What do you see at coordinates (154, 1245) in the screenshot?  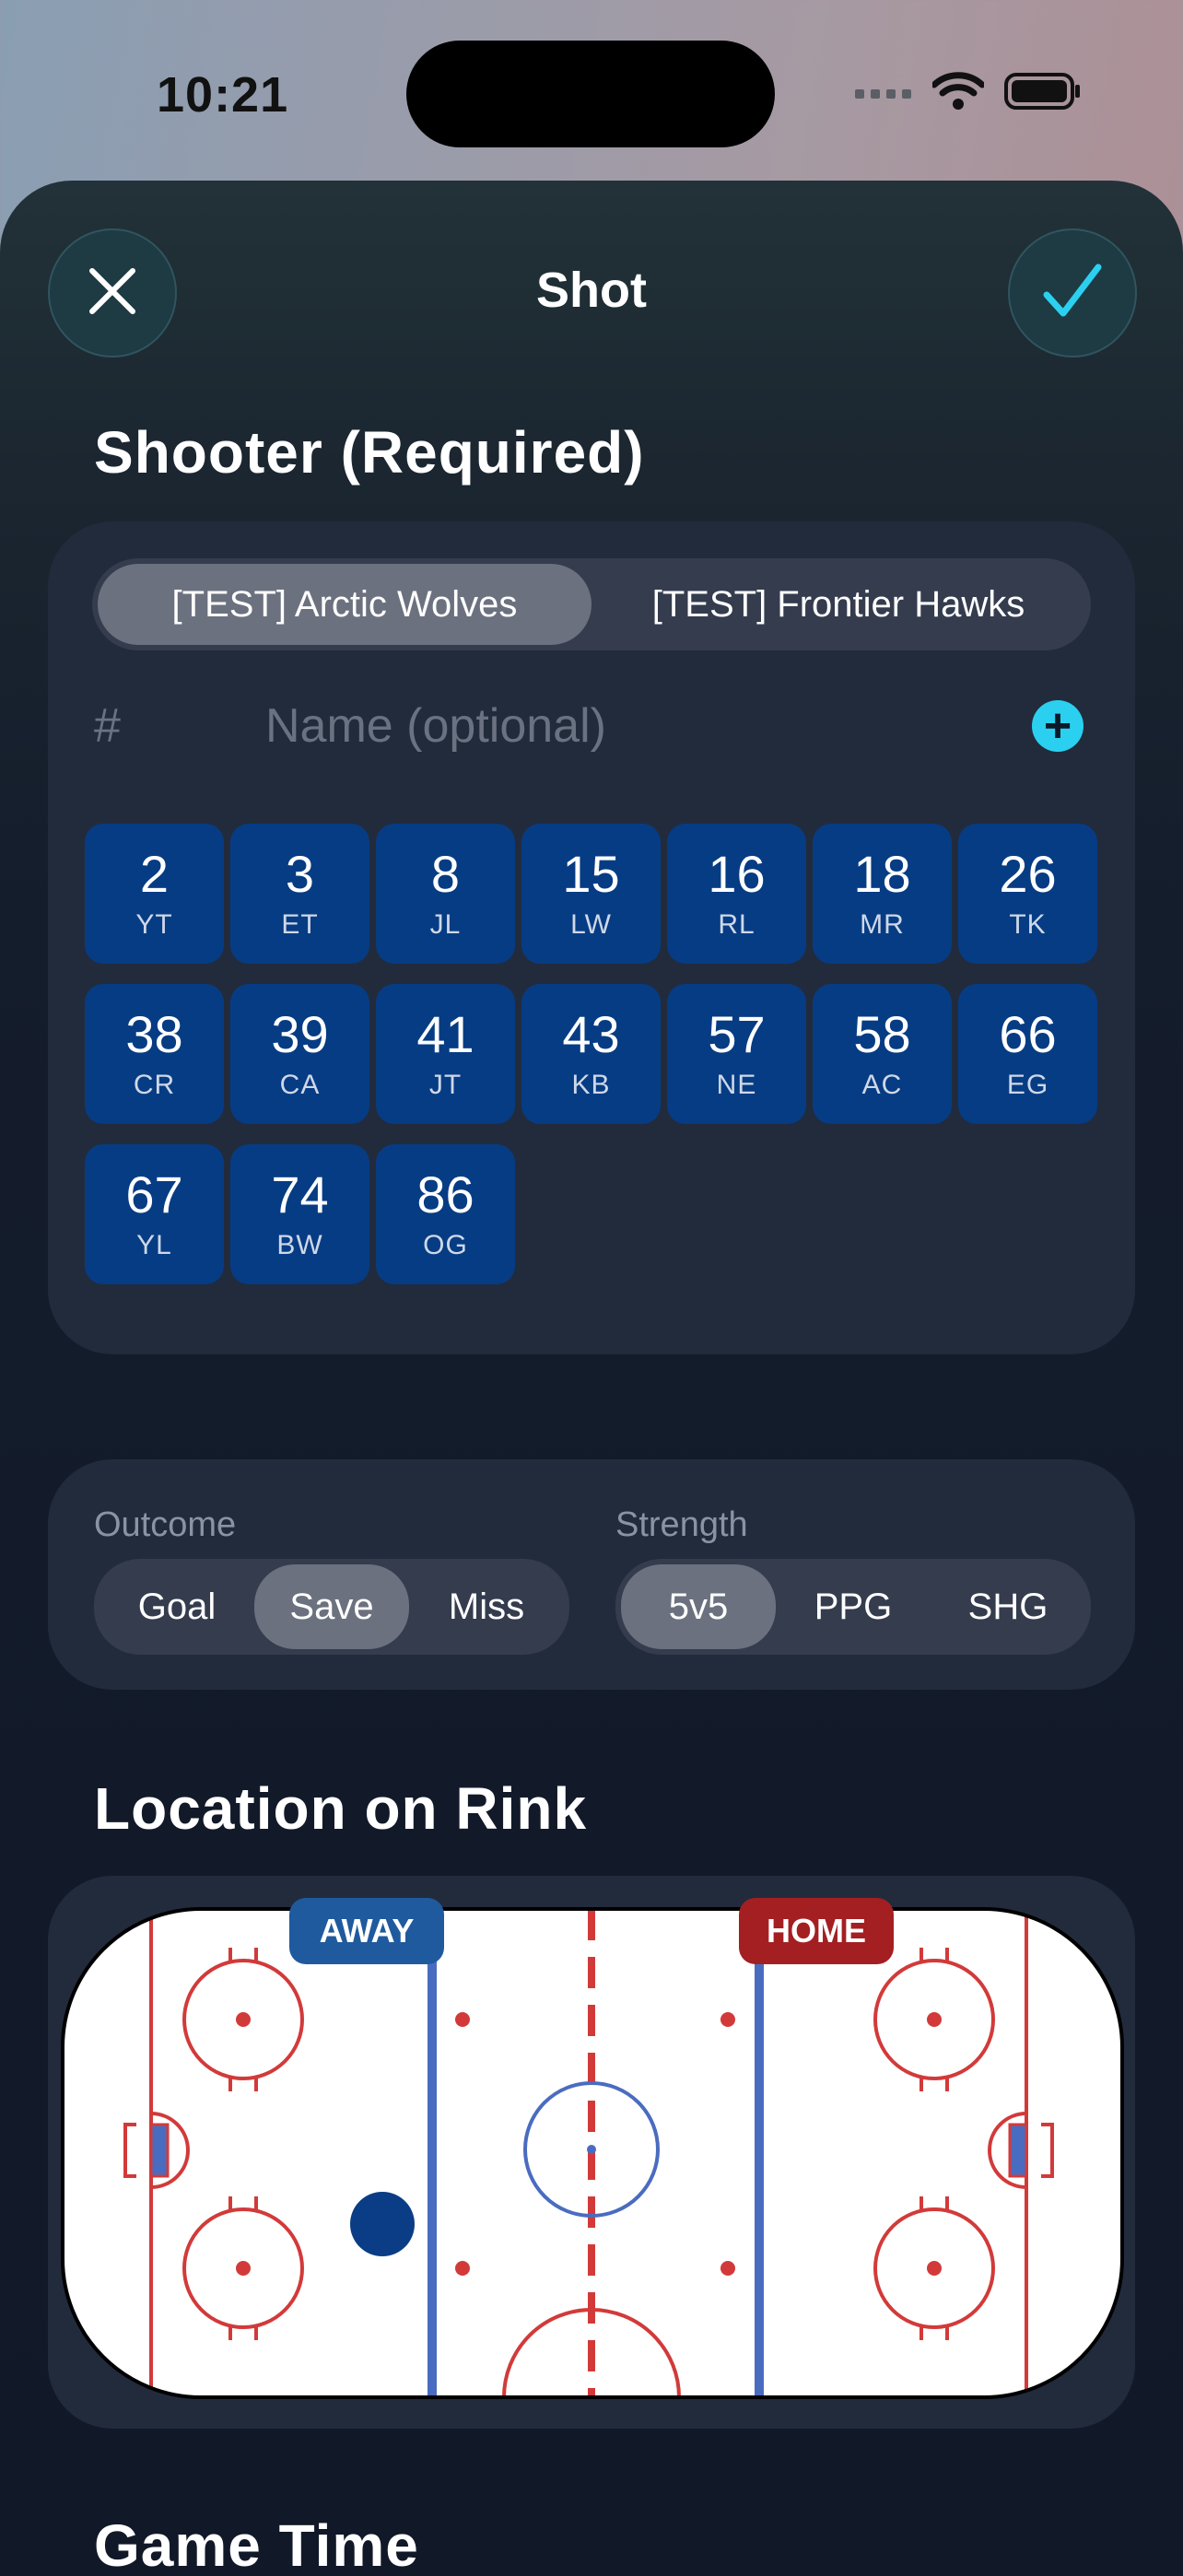 I see `player-initials: YL` at bounding box center [154, 1245].